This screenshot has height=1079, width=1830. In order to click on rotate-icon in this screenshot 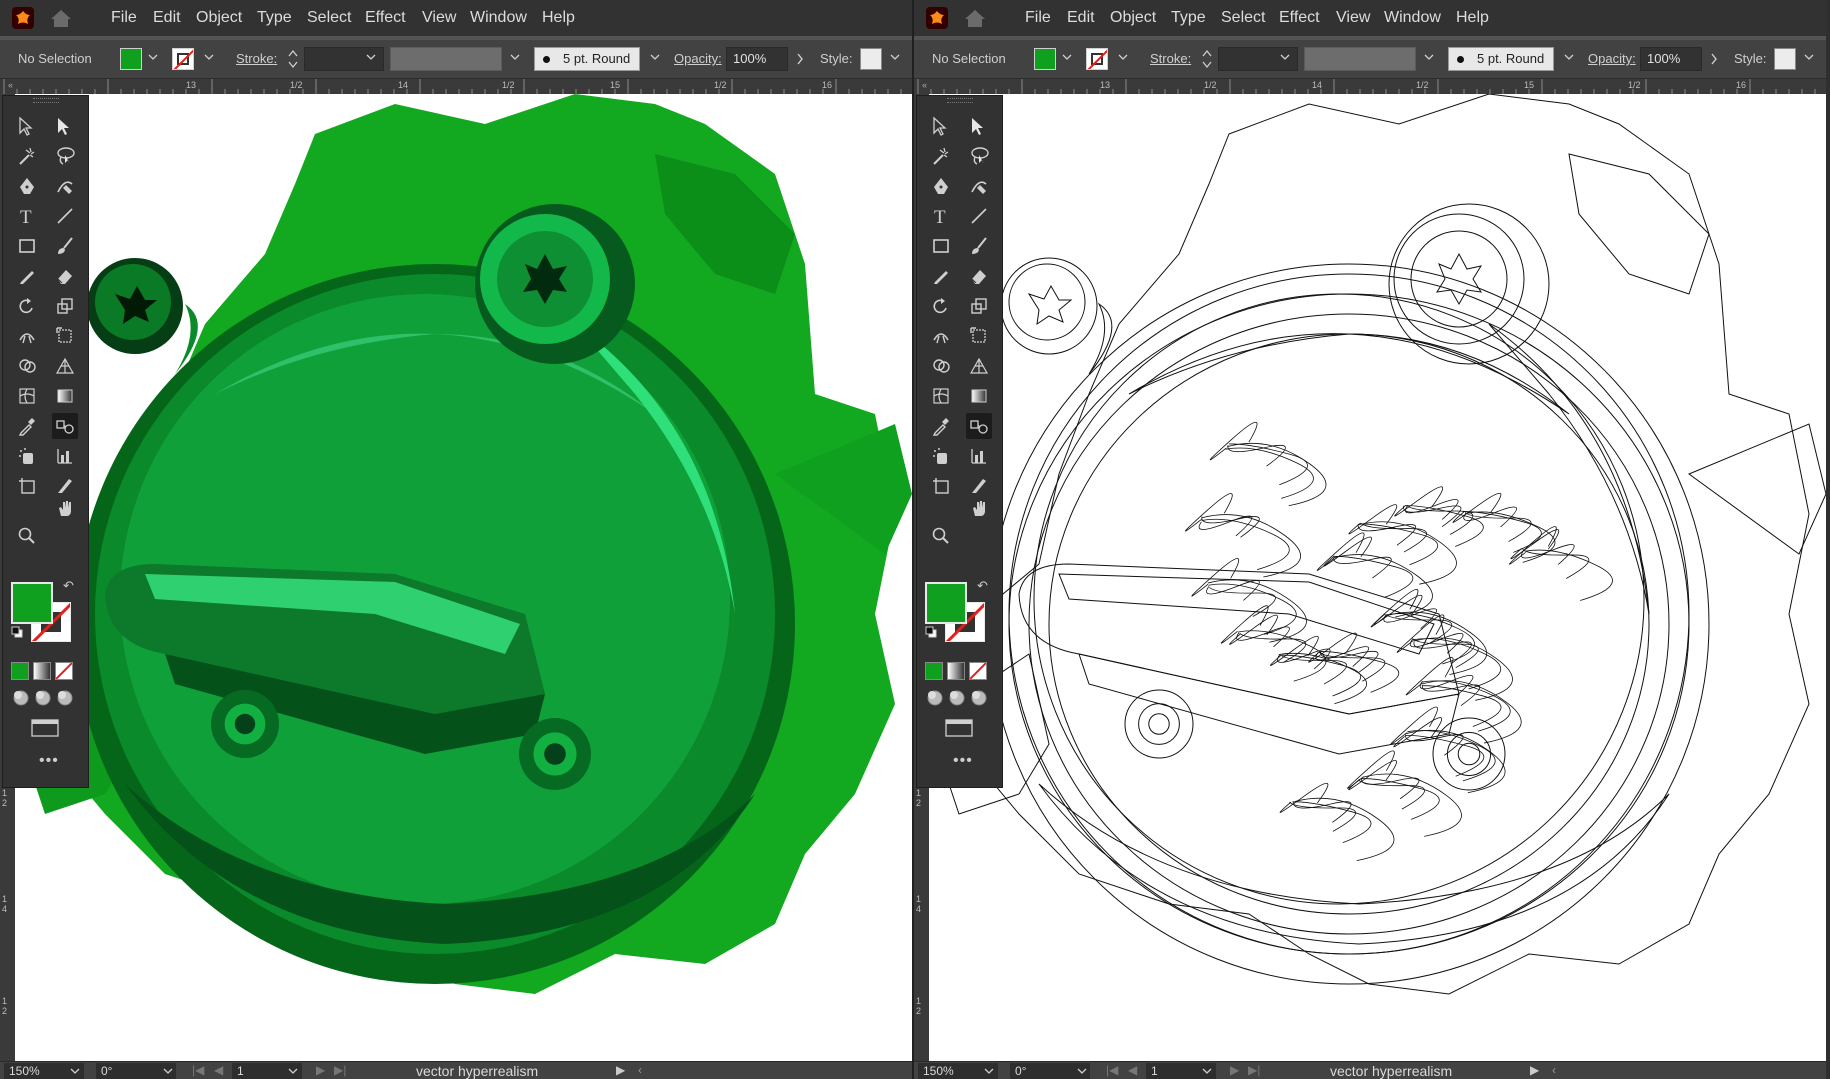, I will do `click(941, 306)`.